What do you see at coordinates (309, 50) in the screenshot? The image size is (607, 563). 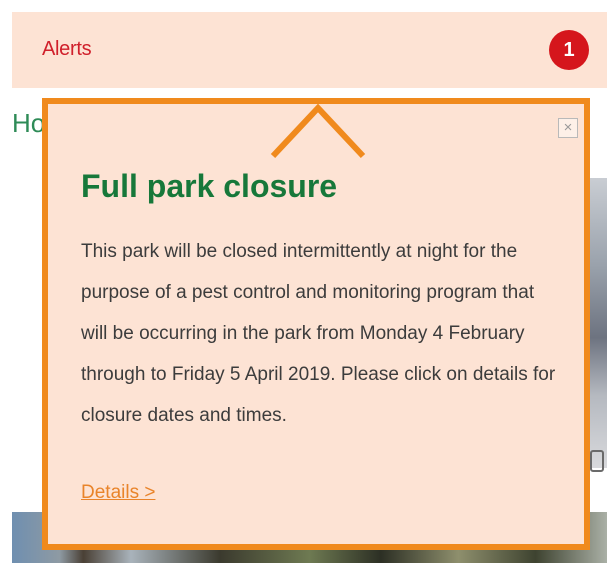 I see `alerts-bar: Alerts 1` at bounding box center [309, 50].